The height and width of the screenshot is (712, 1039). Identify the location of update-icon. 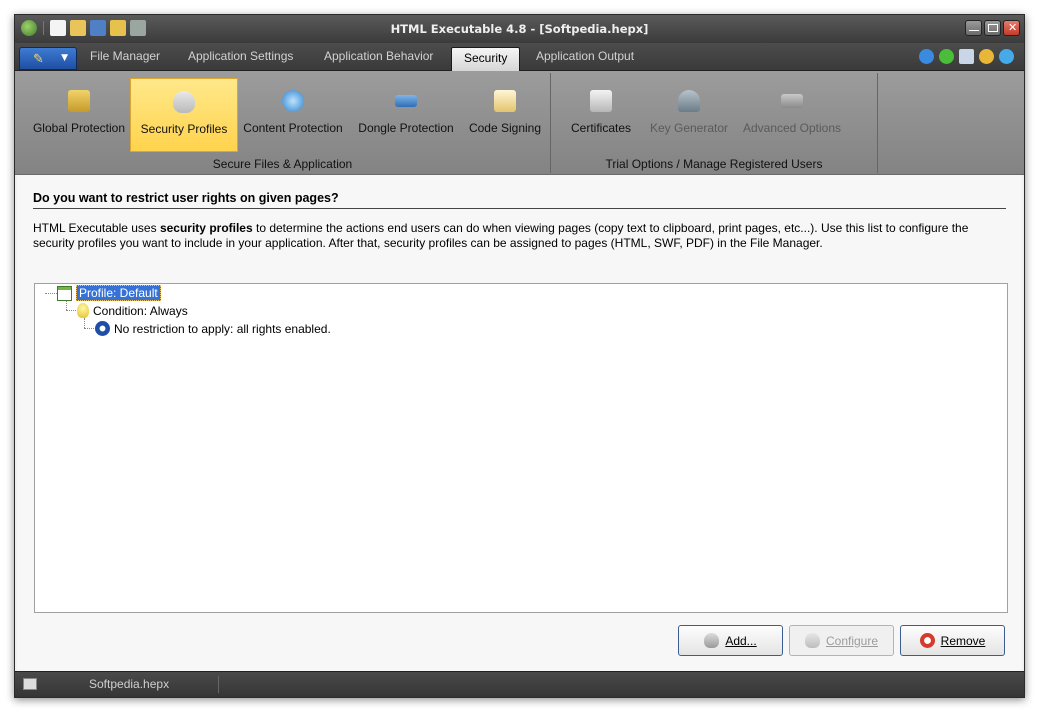
(946, 56).